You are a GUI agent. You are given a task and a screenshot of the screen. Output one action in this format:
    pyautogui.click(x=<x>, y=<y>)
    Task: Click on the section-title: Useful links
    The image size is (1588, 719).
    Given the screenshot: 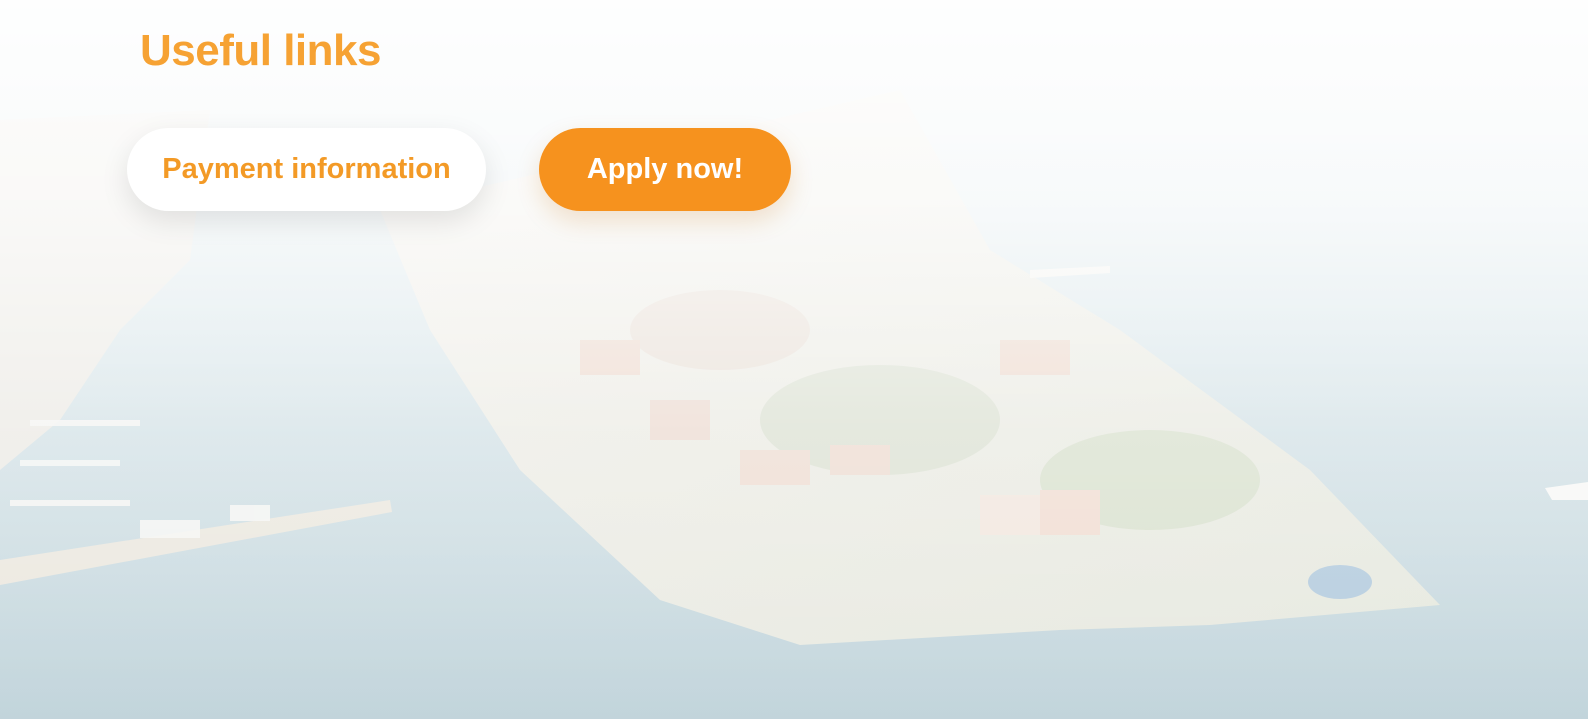 What is the action you would take?
    pyautogui.click(x=260, y=50)
    